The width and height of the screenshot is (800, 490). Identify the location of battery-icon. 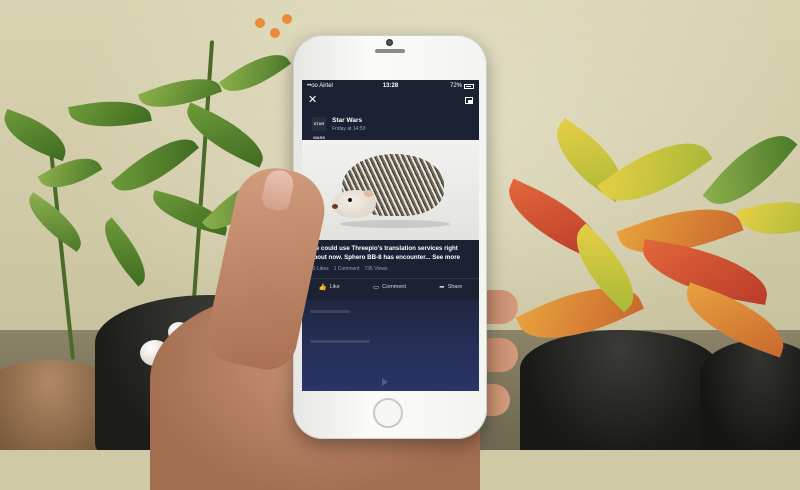
(469, 86).